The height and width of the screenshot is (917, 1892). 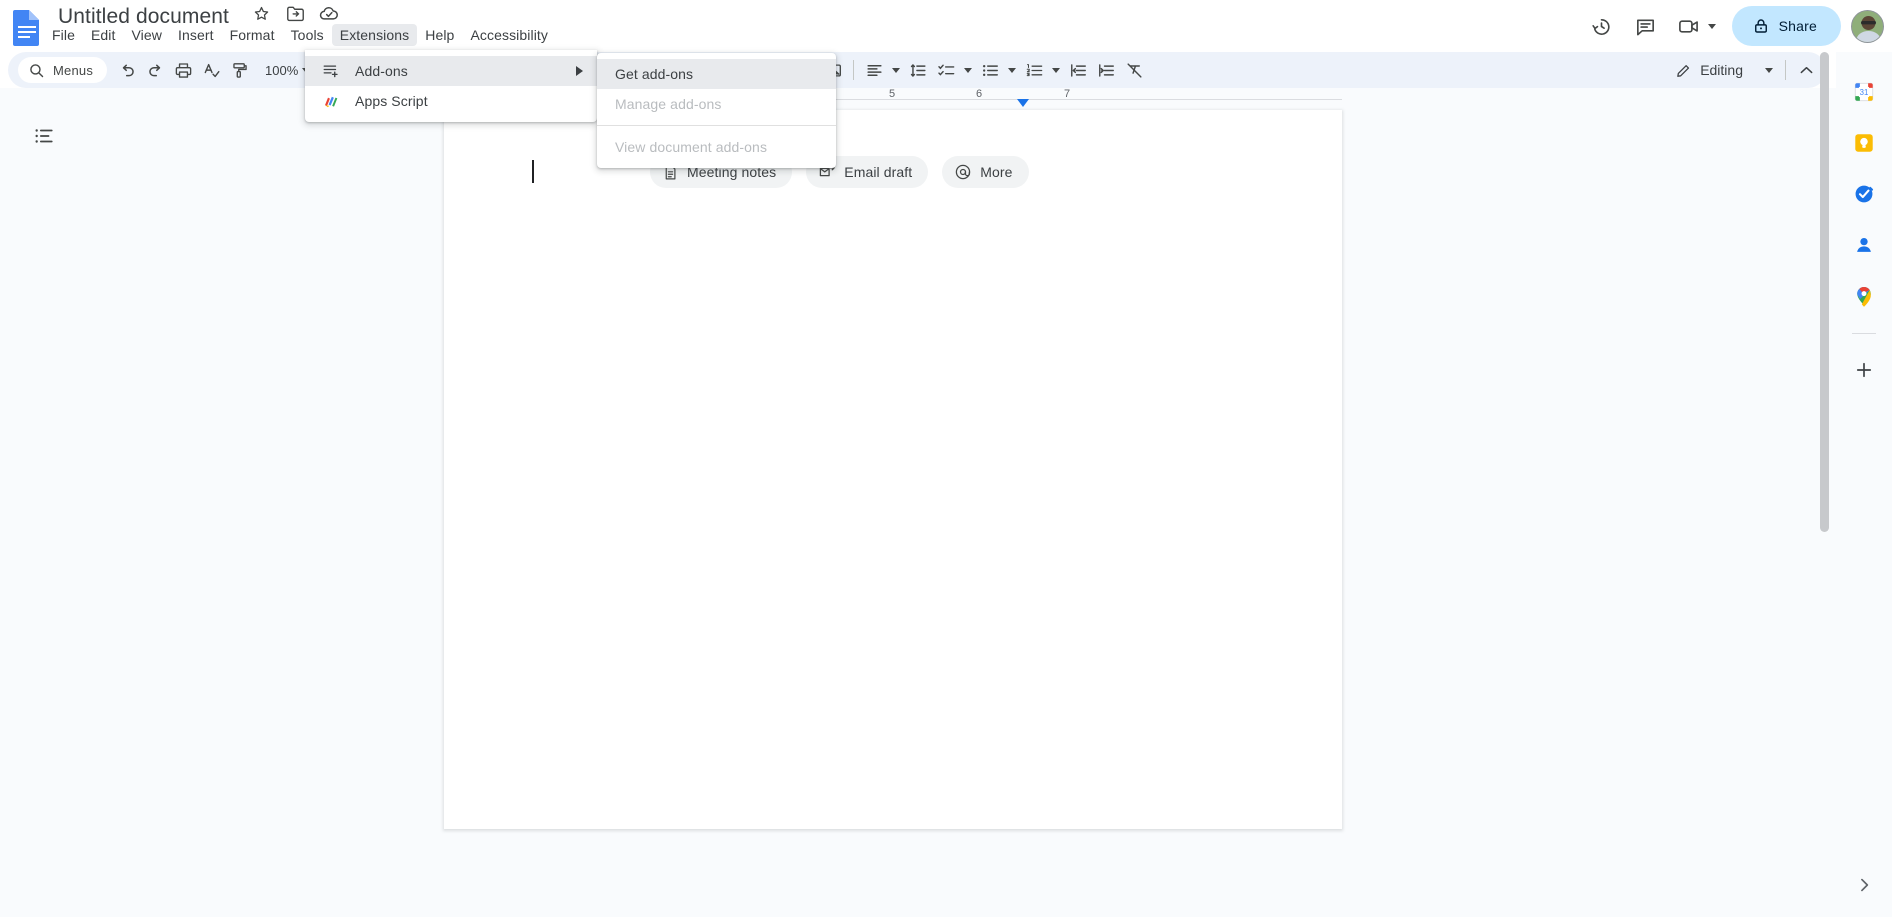 I want to click on side-panel: 31, so click(x=1864, y=484).